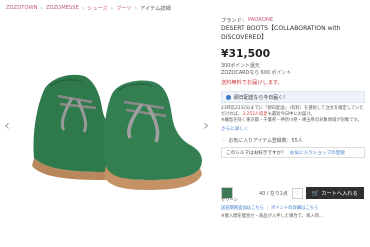 The height and width of the screenshot is (247, 370). Describe the element at coordinates (265, 140) in the screenshot. I see `favorites-count: お気に入りアイテム登録数：55人` at that location.